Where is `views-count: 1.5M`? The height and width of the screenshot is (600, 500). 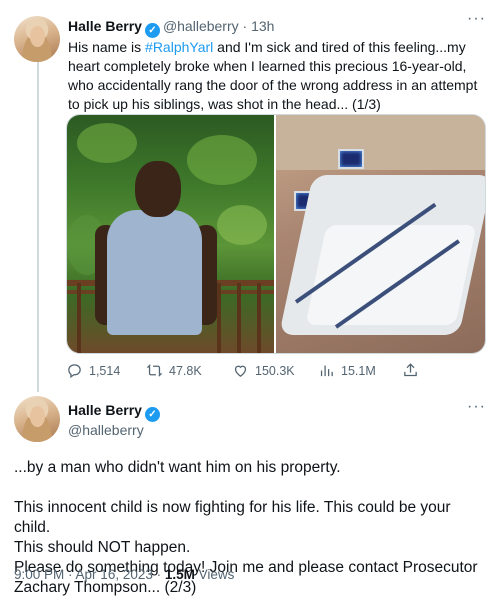 views-count: 1.5M is located at coordinates (179, 574).